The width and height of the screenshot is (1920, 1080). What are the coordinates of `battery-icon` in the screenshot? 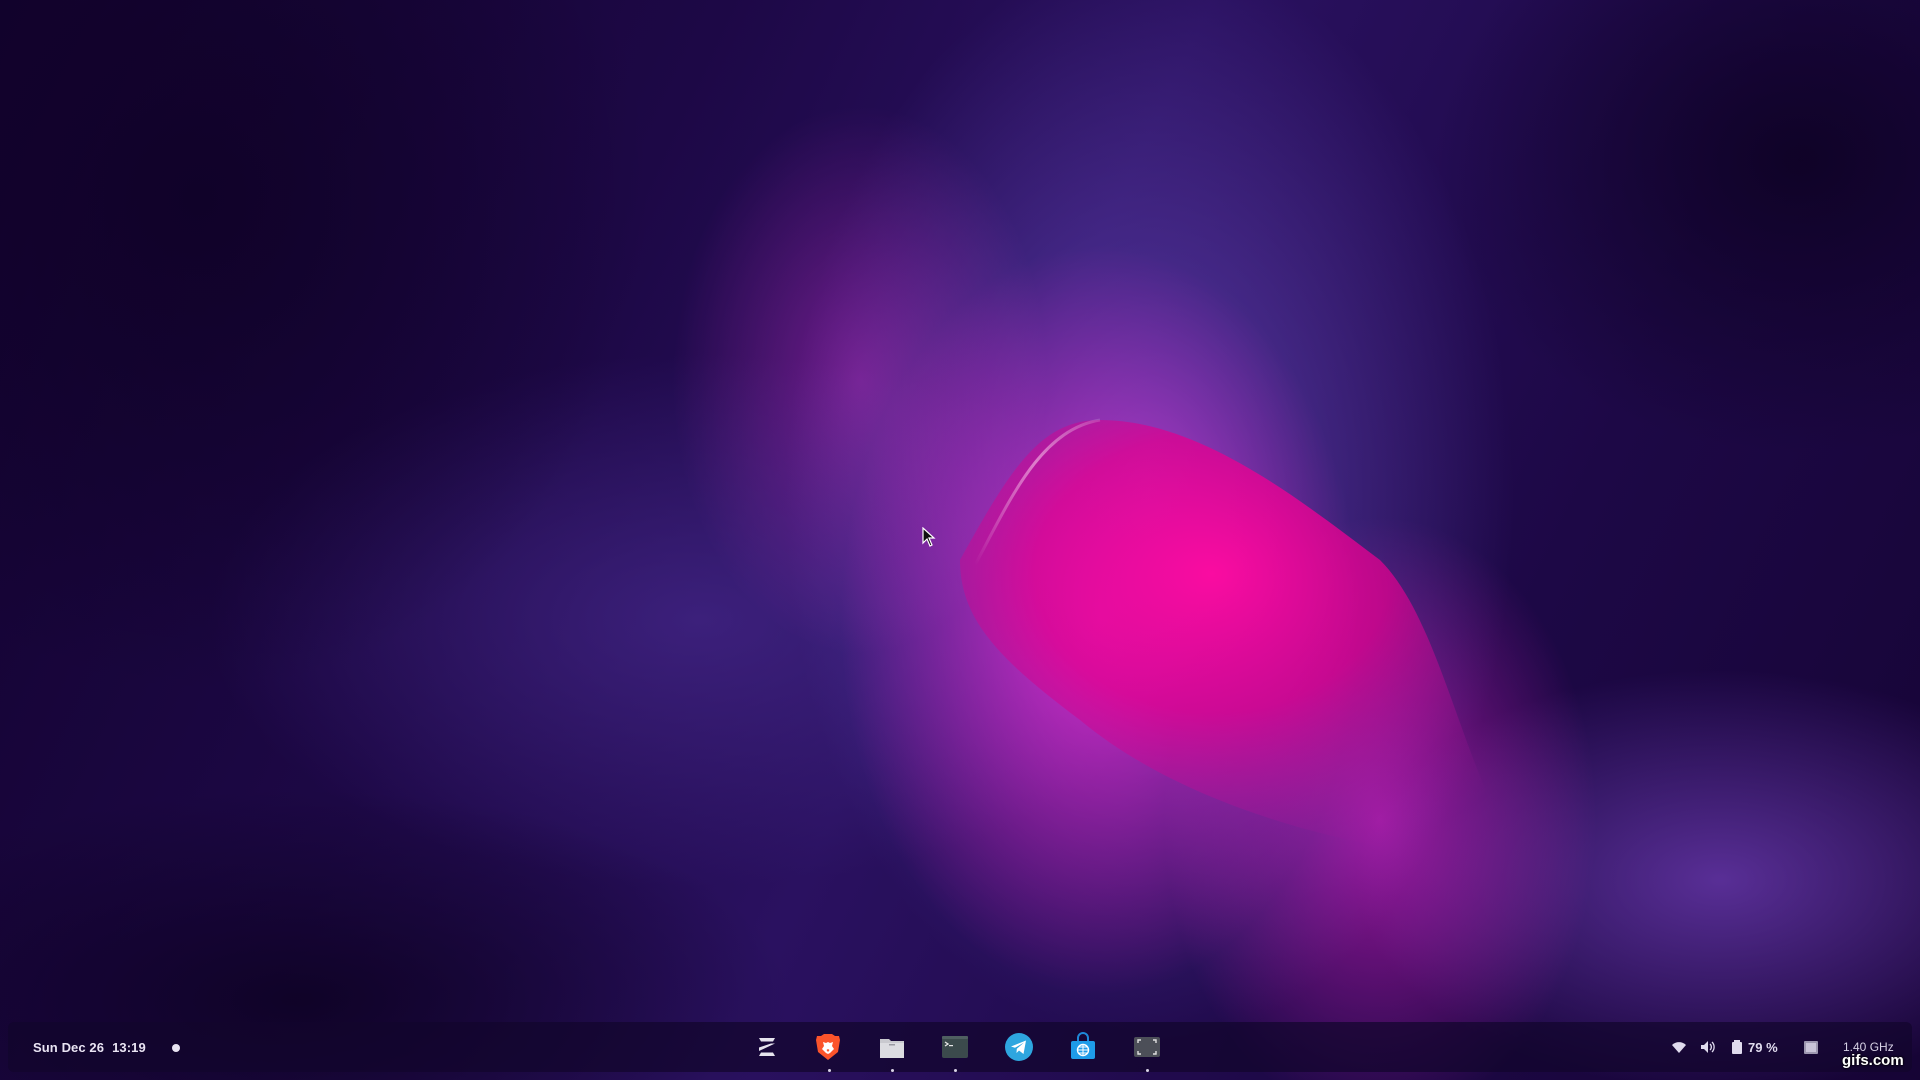 It's located at (1737, 1047).